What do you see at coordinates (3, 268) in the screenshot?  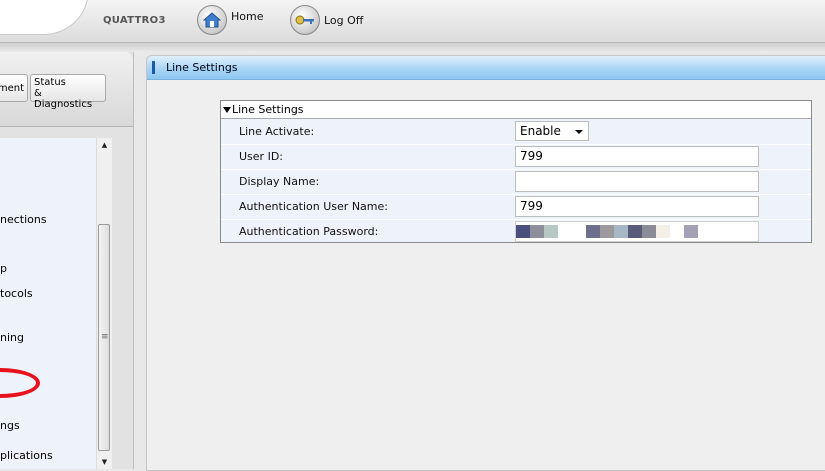 I see `nav-item-p: p` at bounding box center [3, 268].